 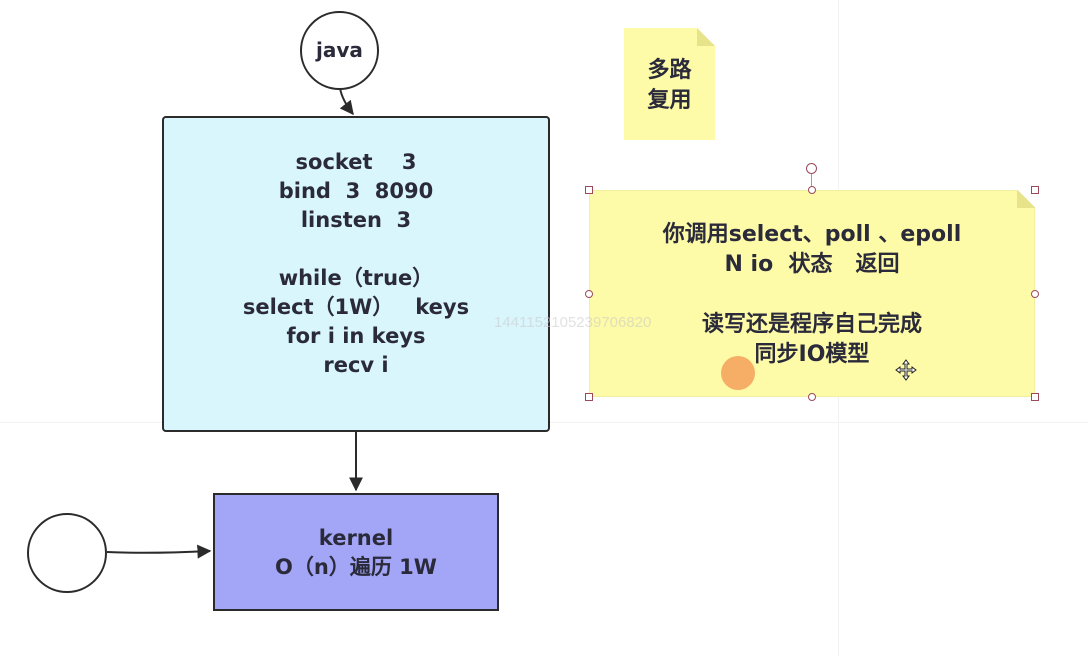 I want to click on note-line: 复用, so click(x=669, y=100).